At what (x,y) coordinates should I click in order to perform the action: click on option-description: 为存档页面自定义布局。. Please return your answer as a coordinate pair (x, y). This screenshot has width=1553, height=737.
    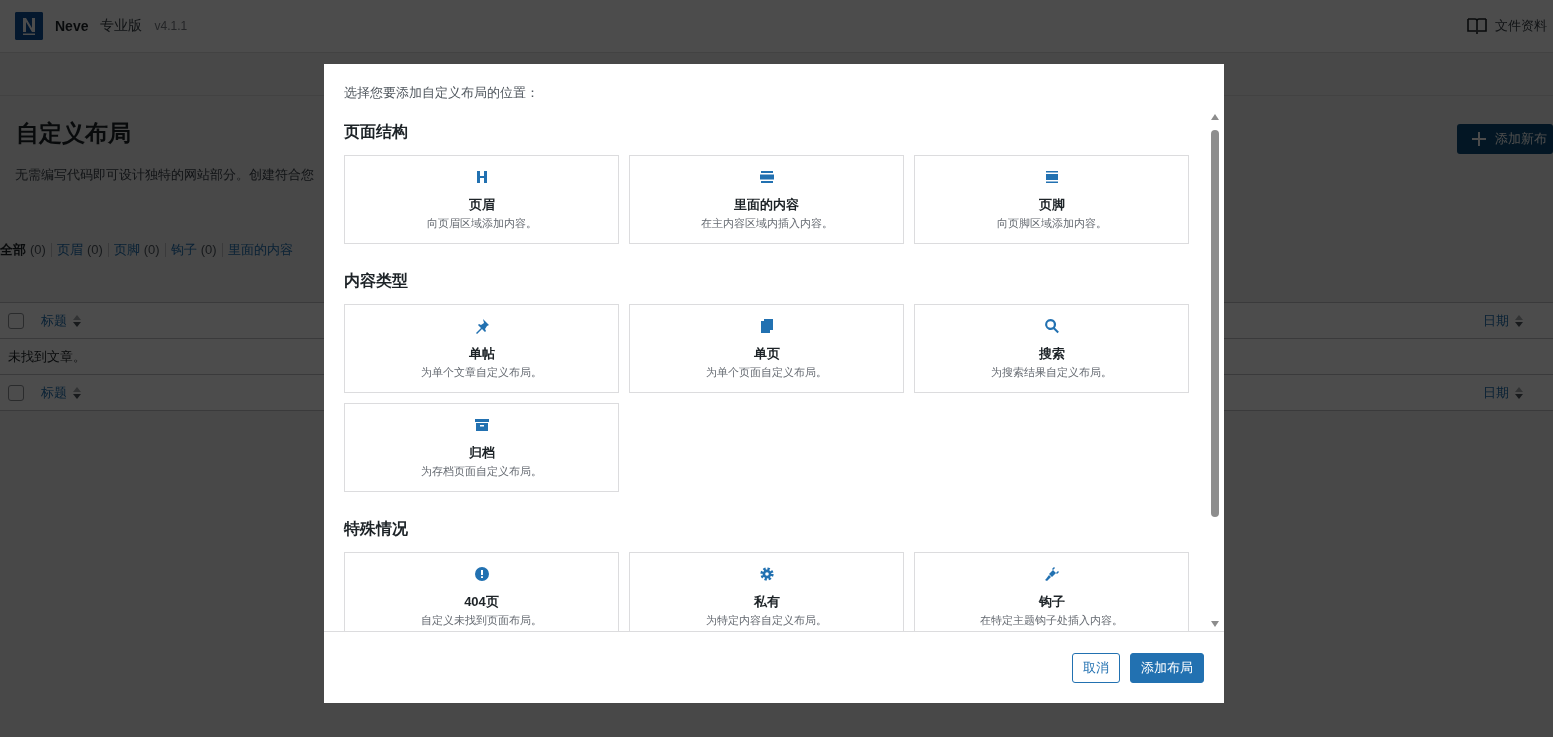
    Looking at the image, I should click on (481, 471).